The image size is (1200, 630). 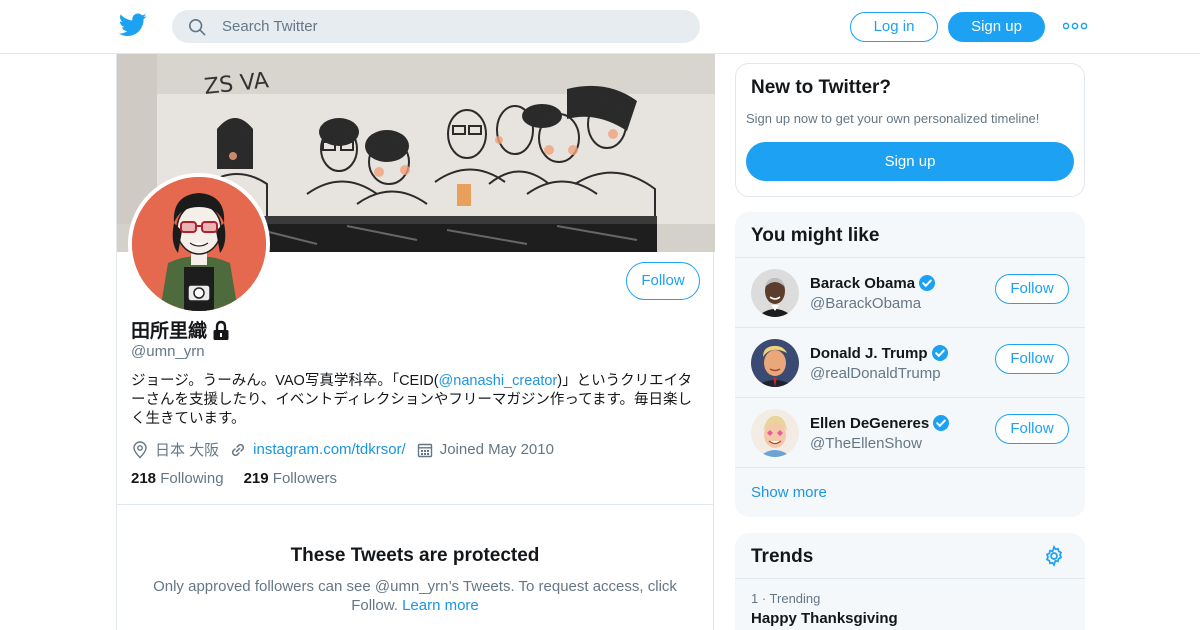 I want to click on following-label: Following, so click(x=192, y=478).